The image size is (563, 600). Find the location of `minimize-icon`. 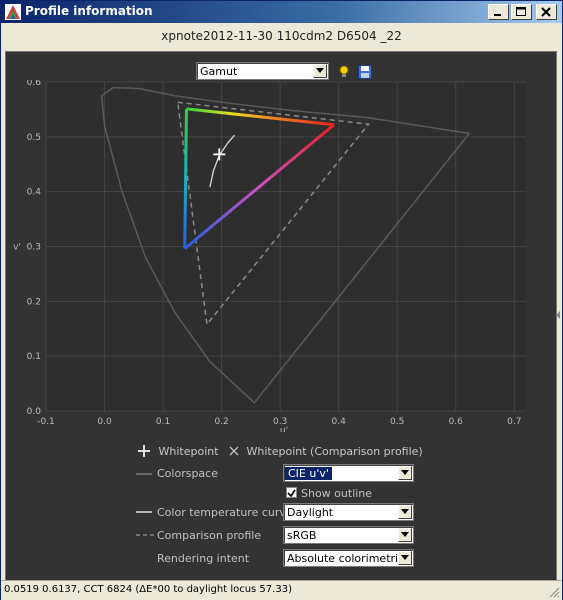

minimize-icon is located at coordinates (497, 15).